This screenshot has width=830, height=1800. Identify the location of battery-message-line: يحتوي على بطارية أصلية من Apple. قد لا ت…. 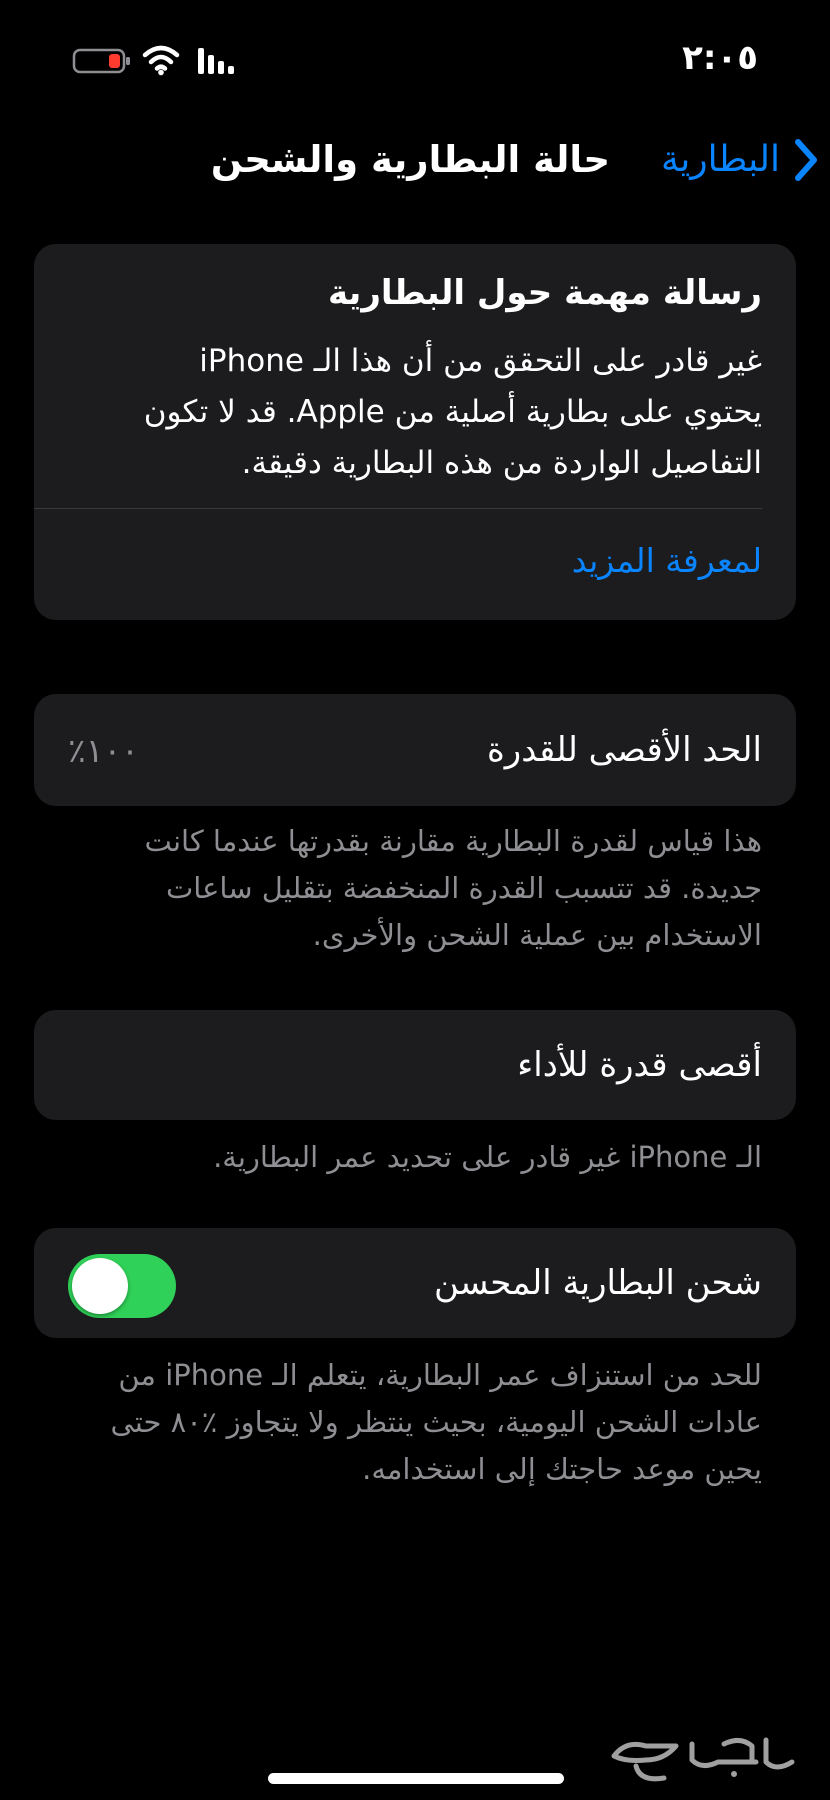
(452, 412).